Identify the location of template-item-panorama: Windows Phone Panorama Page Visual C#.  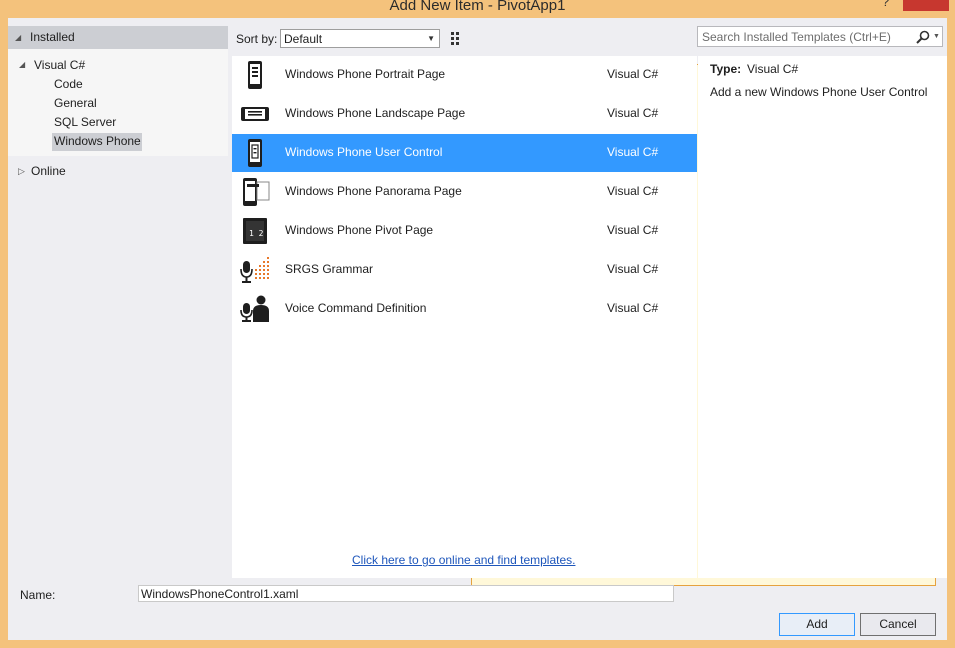
(464, 192).